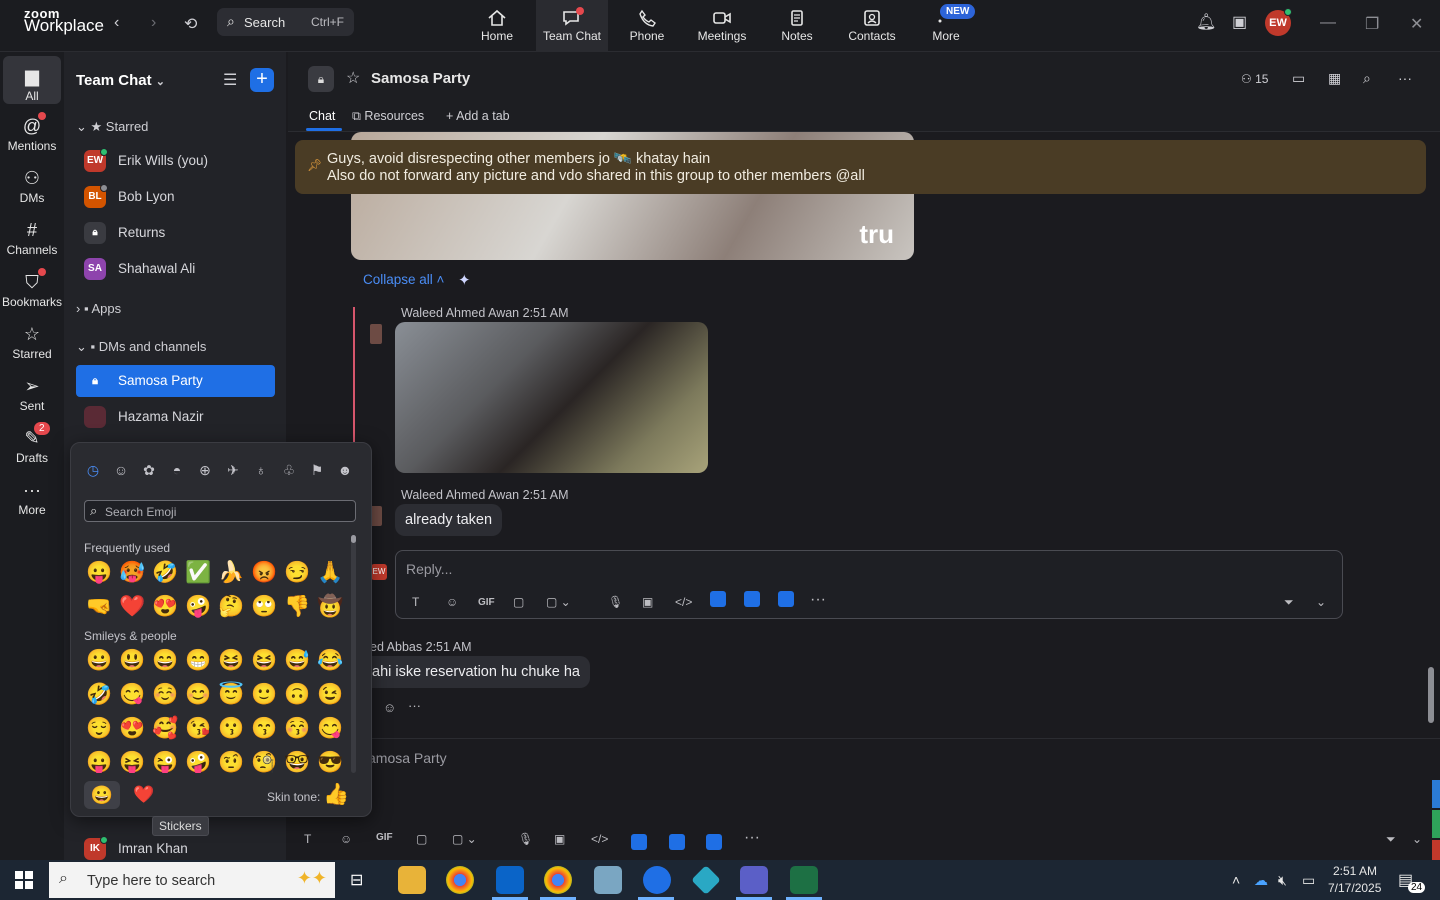 This screenshot has height=900, width=1440. I want to click on video-call-icon: ▭, so click(1298, 78).